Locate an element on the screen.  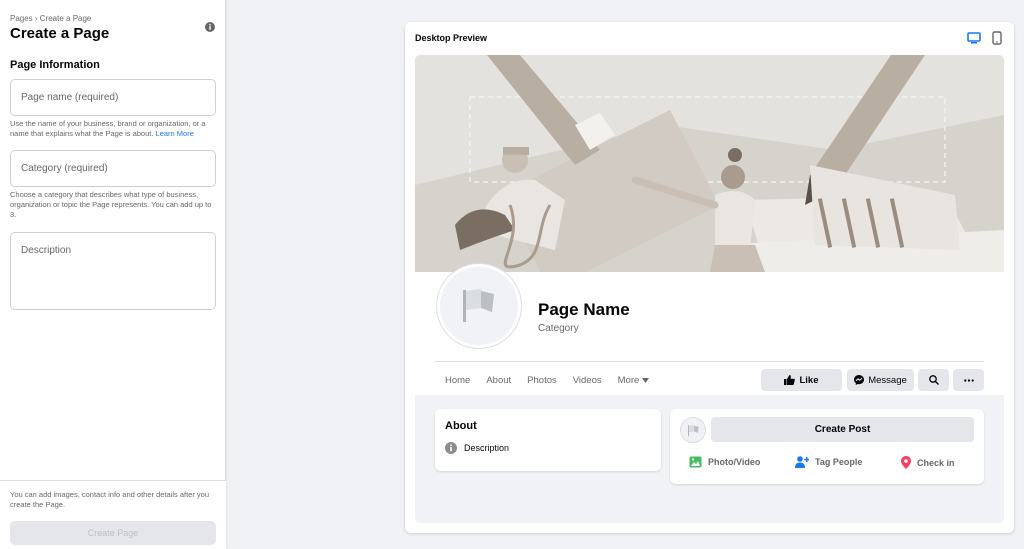
about-description-row: Description is located at coordinates (477, 448).